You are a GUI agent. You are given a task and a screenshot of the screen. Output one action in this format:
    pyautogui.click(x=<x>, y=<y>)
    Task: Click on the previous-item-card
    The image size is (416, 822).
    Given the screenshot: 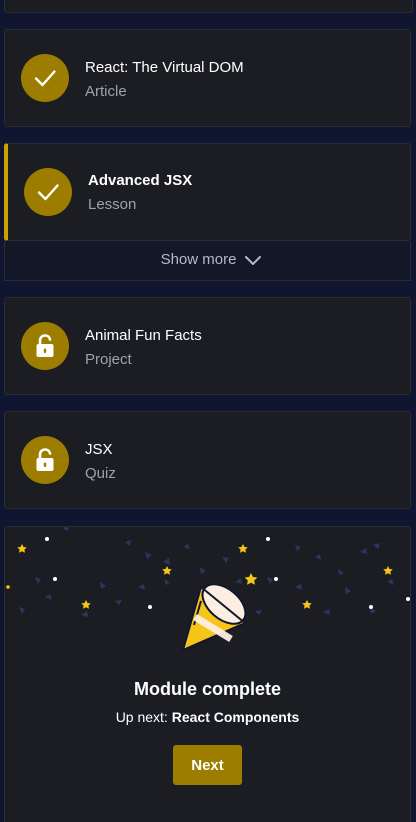 What is the action you would take?
    pyautogui.click(x=208, y=6)
    